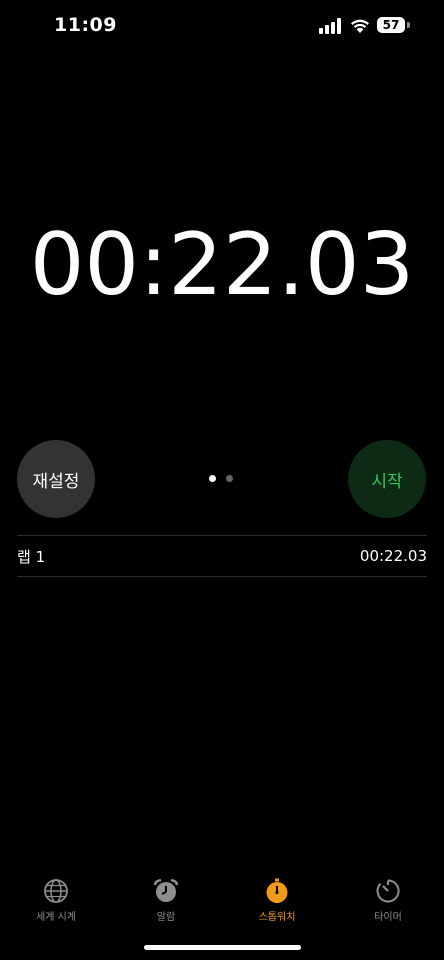 This screenshot has width=444, height=960. What do you see at coordinates (56, 891) in the screenshot?
I see `globe-icon` at bounding box center [56, 891].